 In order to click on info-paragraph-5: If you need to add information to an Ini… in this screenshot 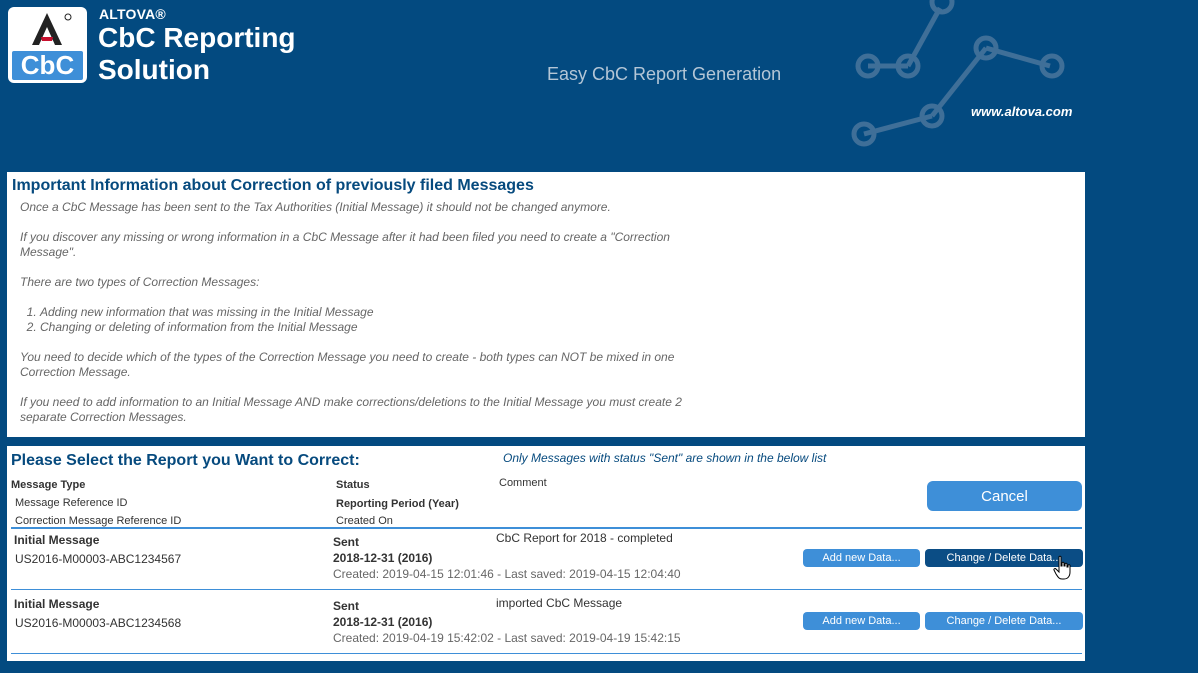, I will do `click(351, 409)`.